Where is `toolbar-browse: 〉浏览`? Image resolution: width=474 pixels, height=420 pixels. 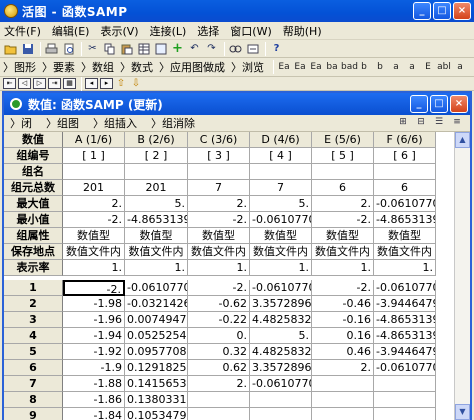
toolbar-browse: 〉浏览 is located at coordinates (247, 67).